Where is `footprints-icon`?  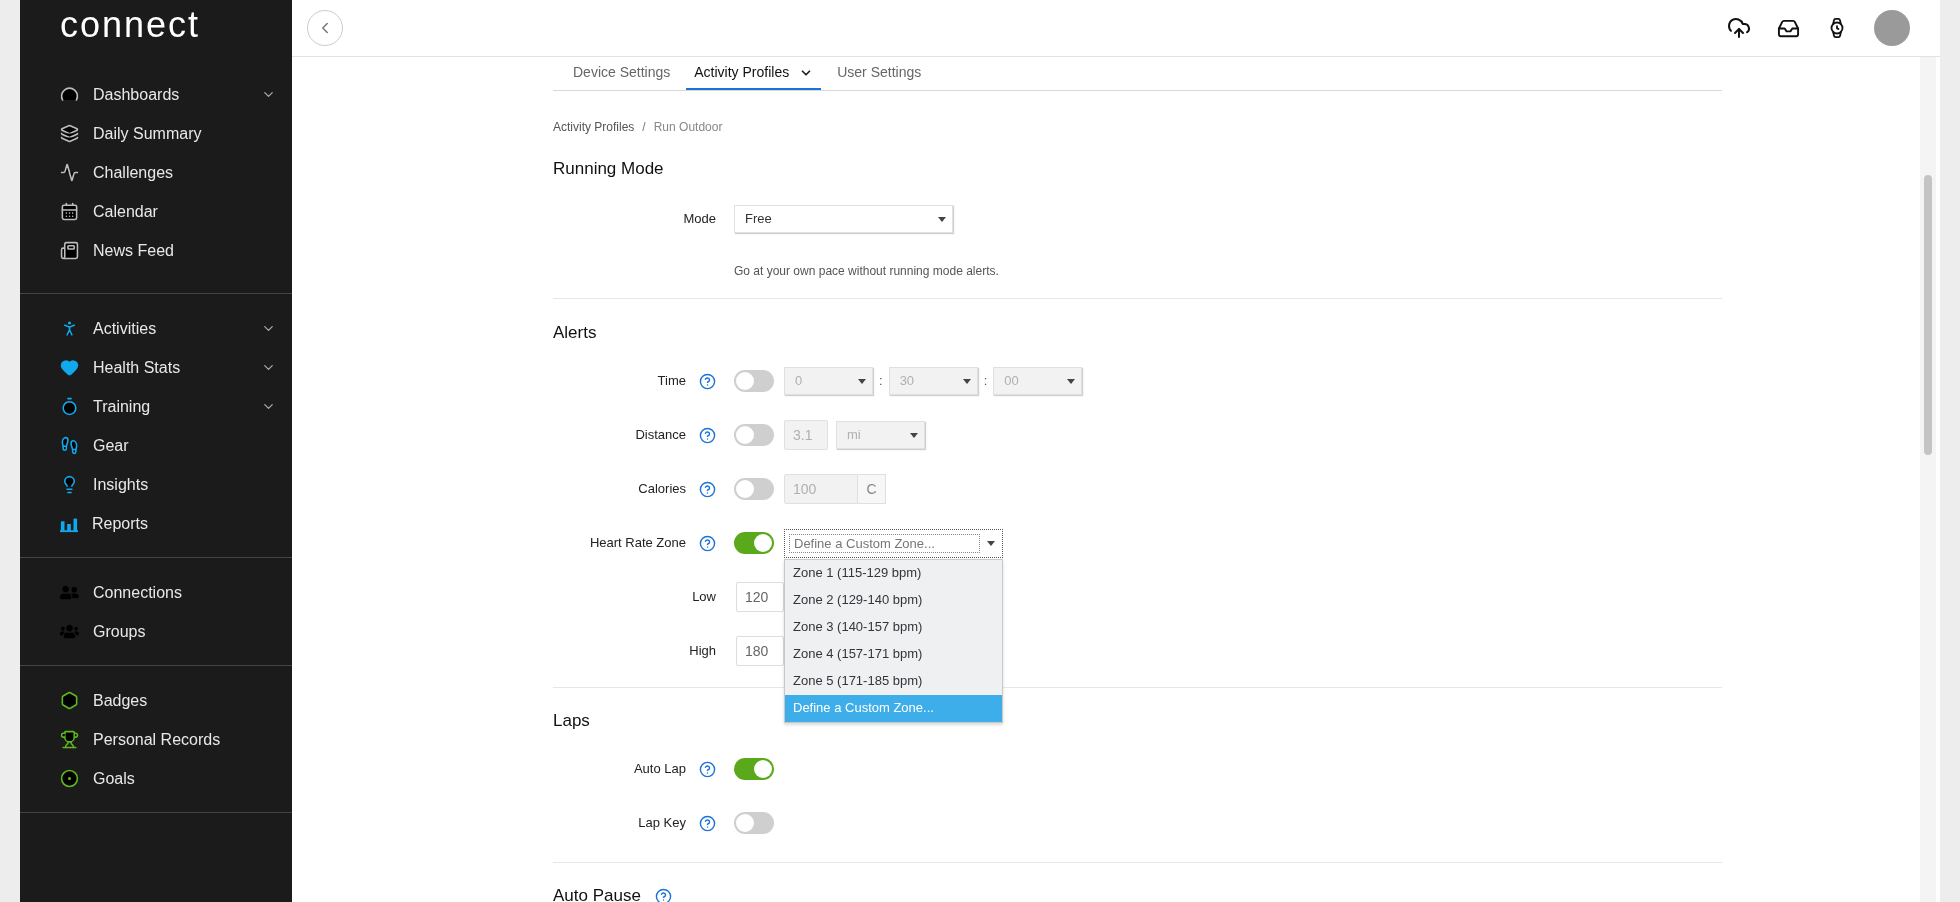 footprints-icon is located at coordinates (69, 445).